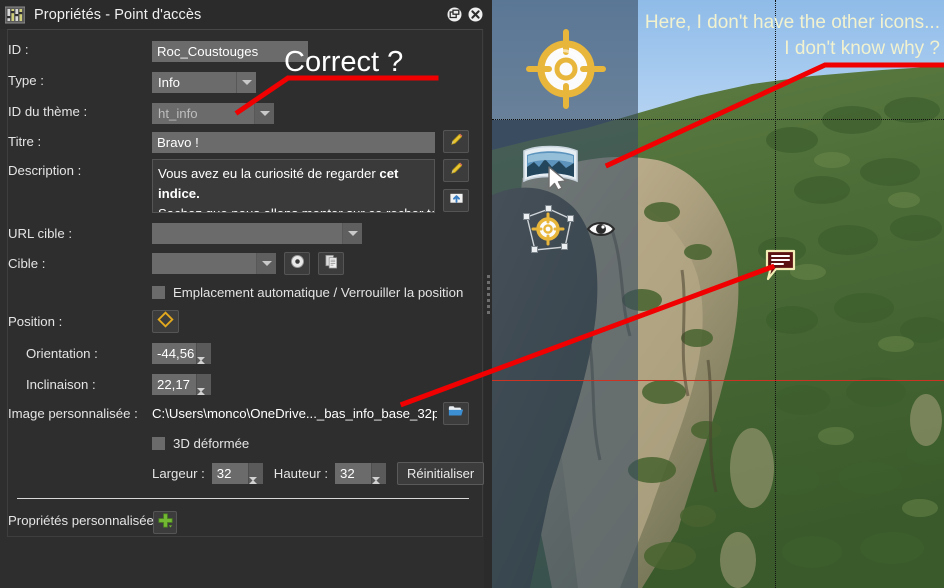 This screenshot has height=588, width=944. I want to click on field-row-target: Cible :, so click(26, 263).